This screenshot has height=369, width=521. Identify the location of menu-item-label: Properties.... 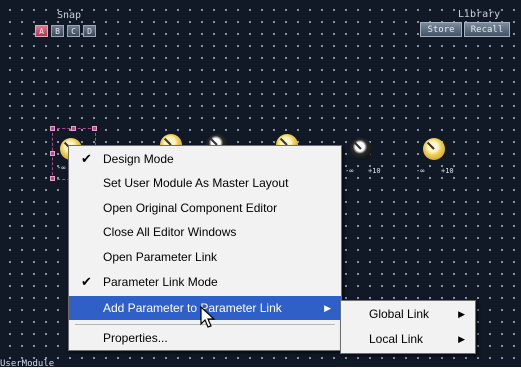
(135, 338).